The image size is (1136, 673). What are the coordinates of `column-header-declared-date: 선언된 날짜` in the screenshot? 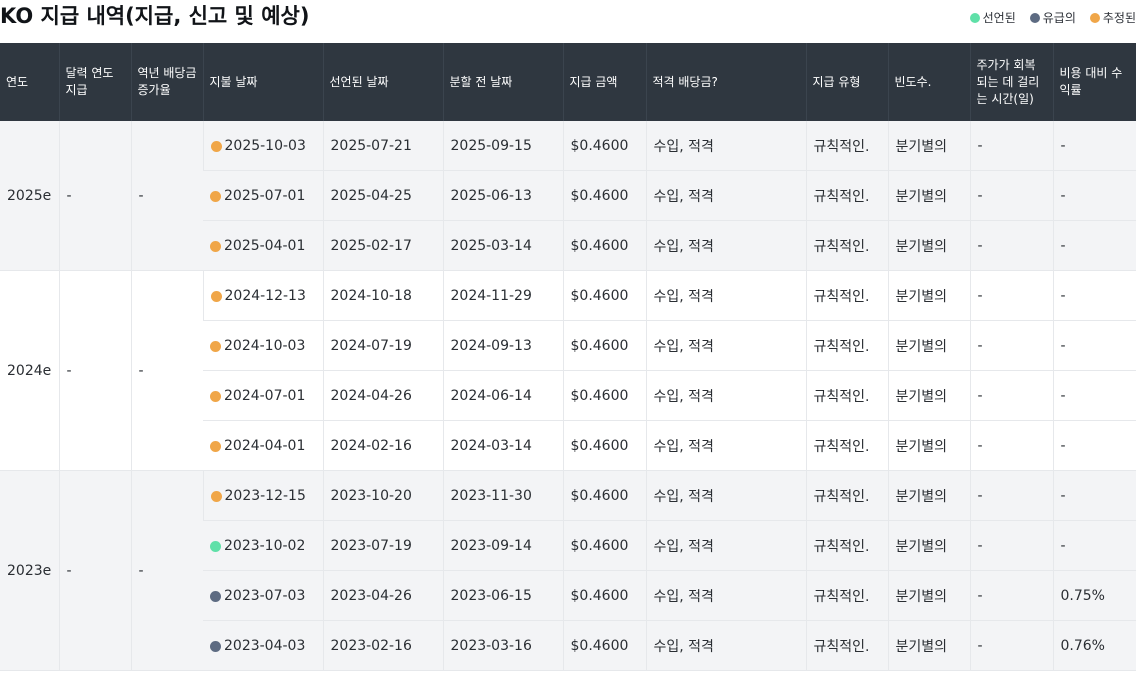 It's located at (382, 82).